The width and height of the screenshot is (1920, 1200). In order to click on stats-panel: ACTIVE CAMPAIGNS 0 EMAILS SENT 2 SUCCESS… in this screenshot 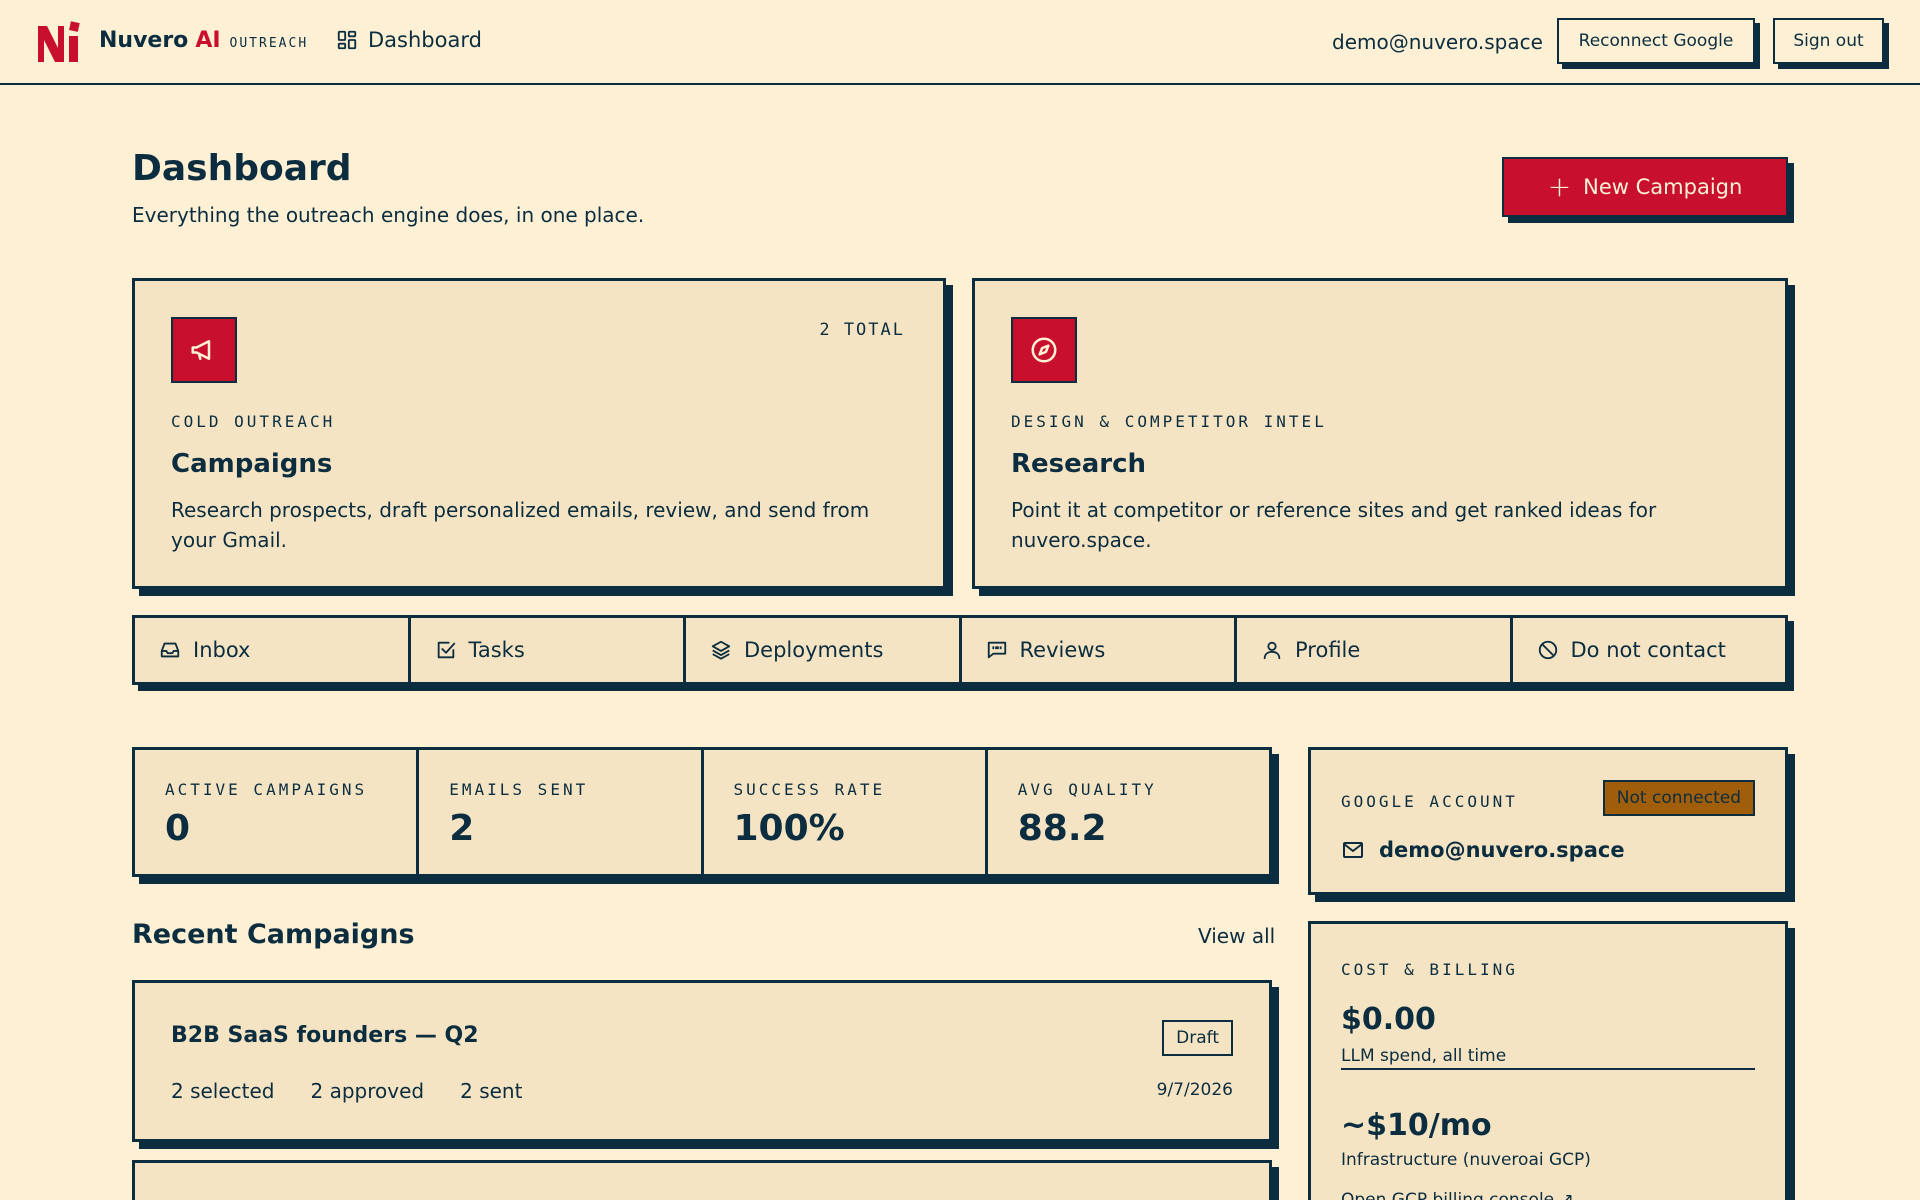, I will do `click(702, 812)`.